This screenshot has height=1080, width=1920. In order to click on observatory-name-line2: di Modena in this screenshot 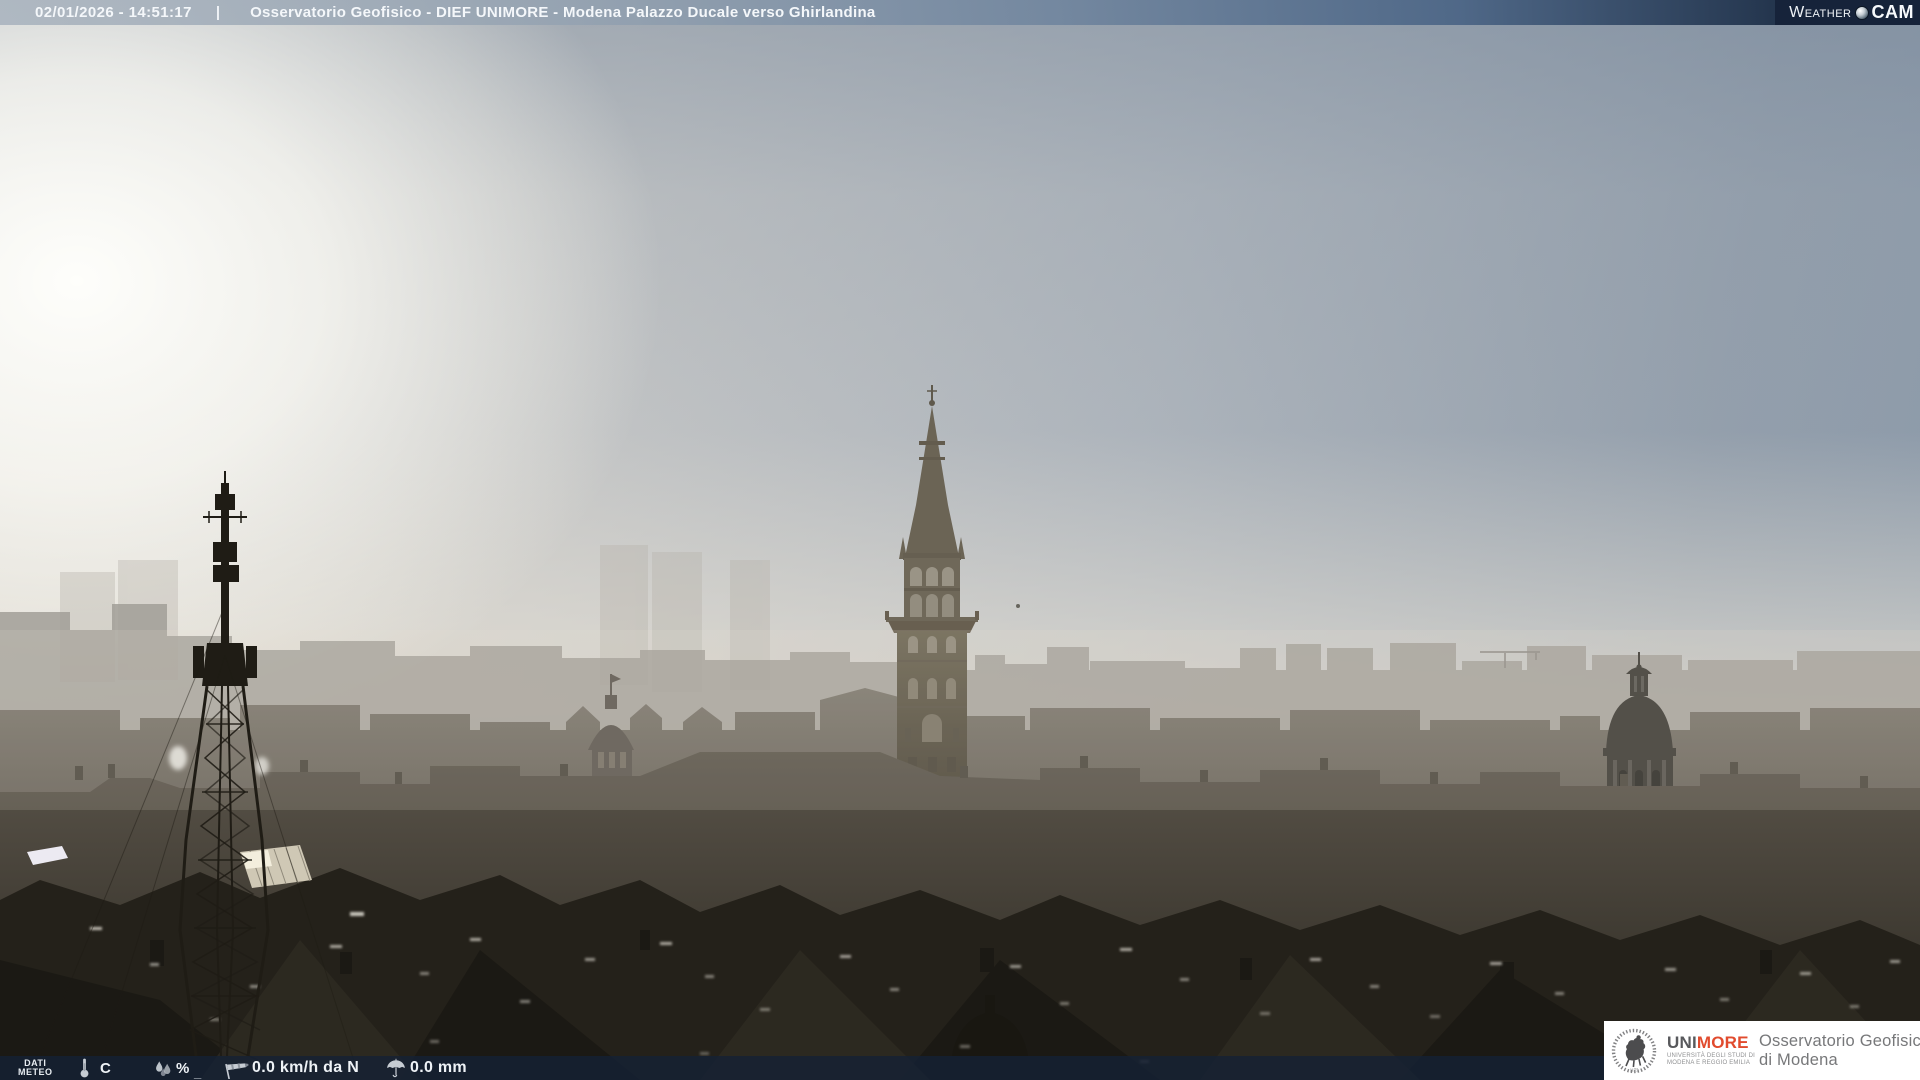, I will do `click(1798, 1059)`.